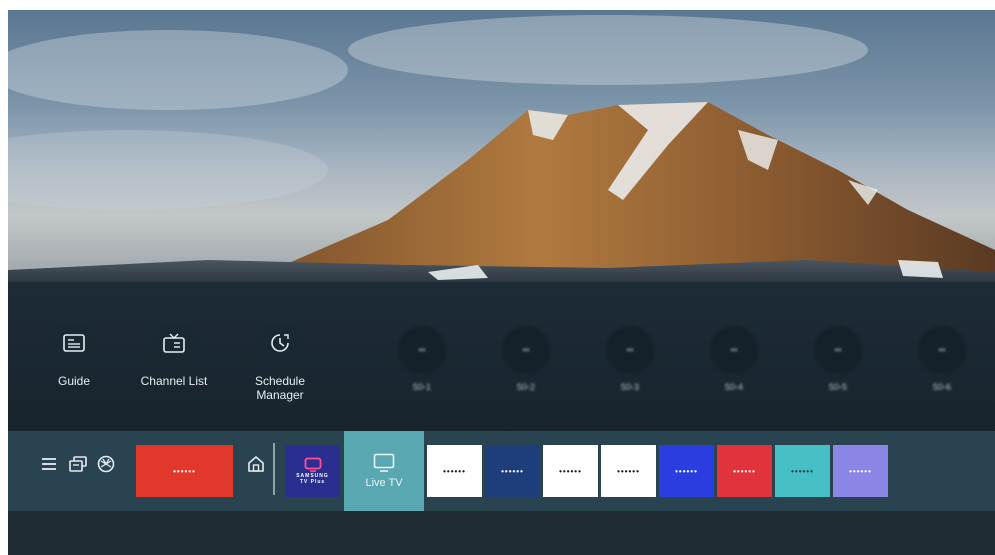 Image resolution: width=995 pixels, height=555 pixels. I want to click on channel-item: ▪▪ 50-1, so click(422, 359).